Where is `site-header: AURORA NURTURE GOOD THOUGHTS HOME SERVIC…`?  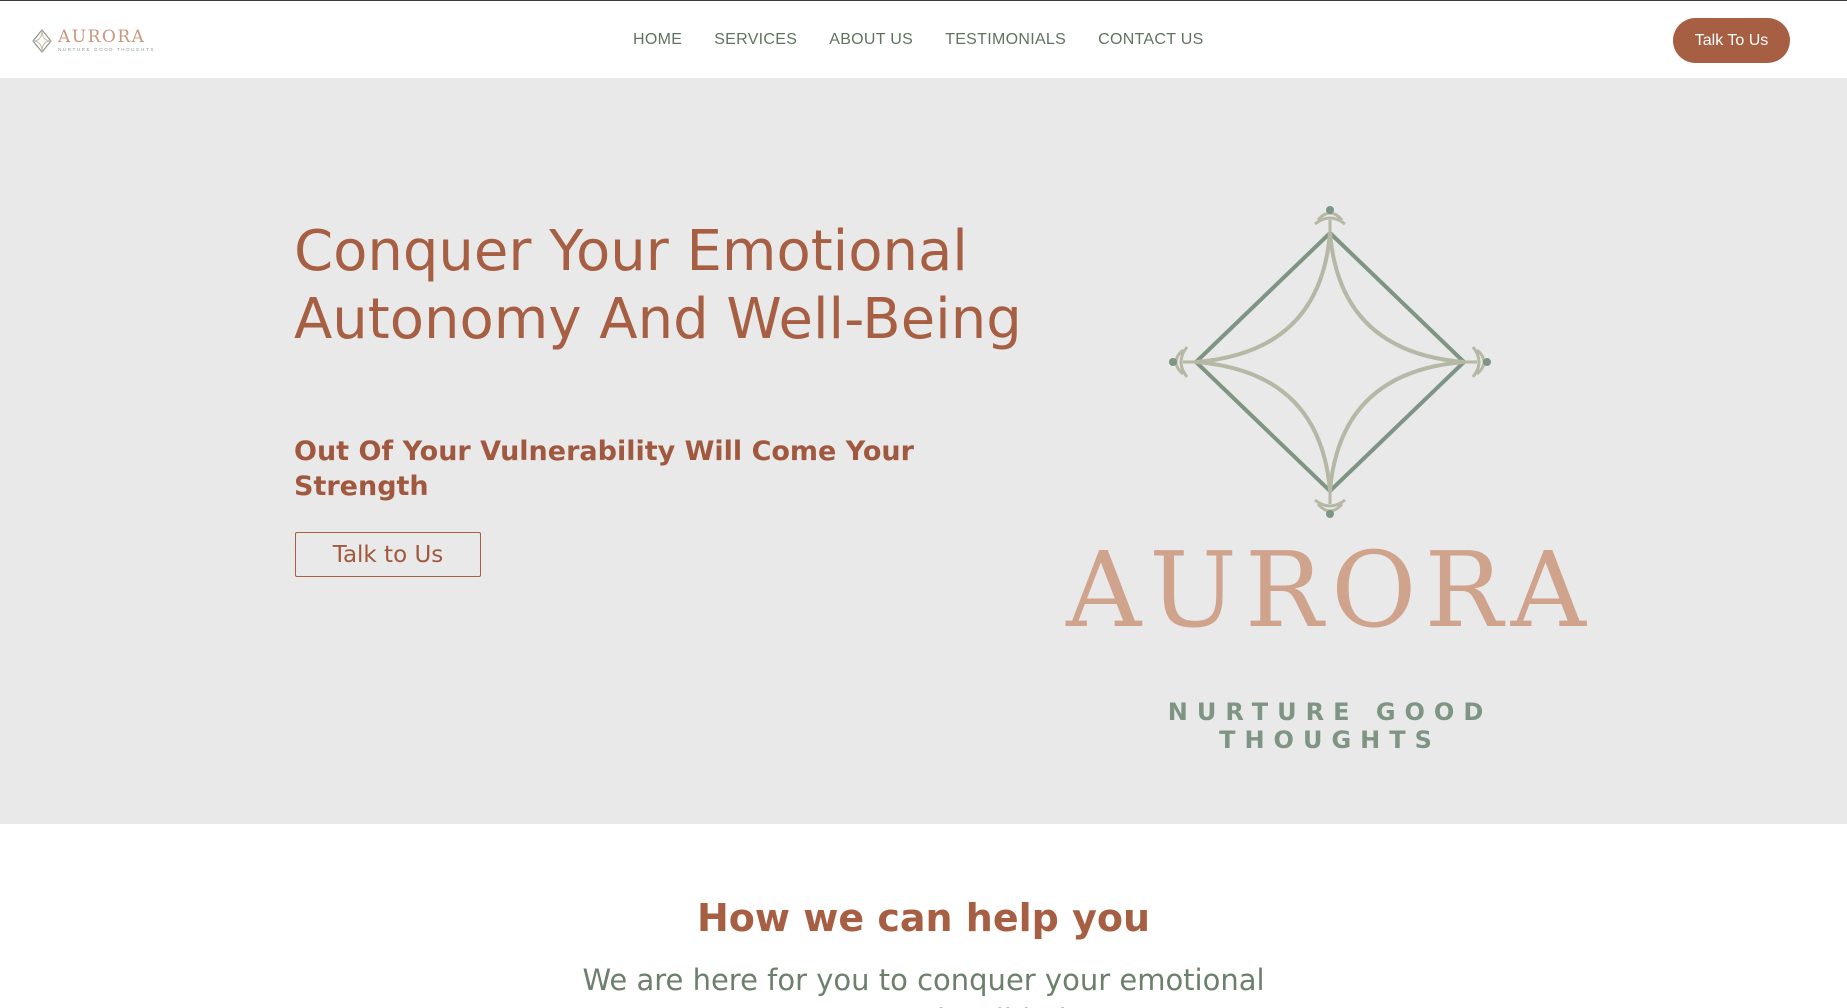 site-header: AURORA NURTURE GOOD THOUGHTS HOME SERVIC… is located at coordinates (923, 39).